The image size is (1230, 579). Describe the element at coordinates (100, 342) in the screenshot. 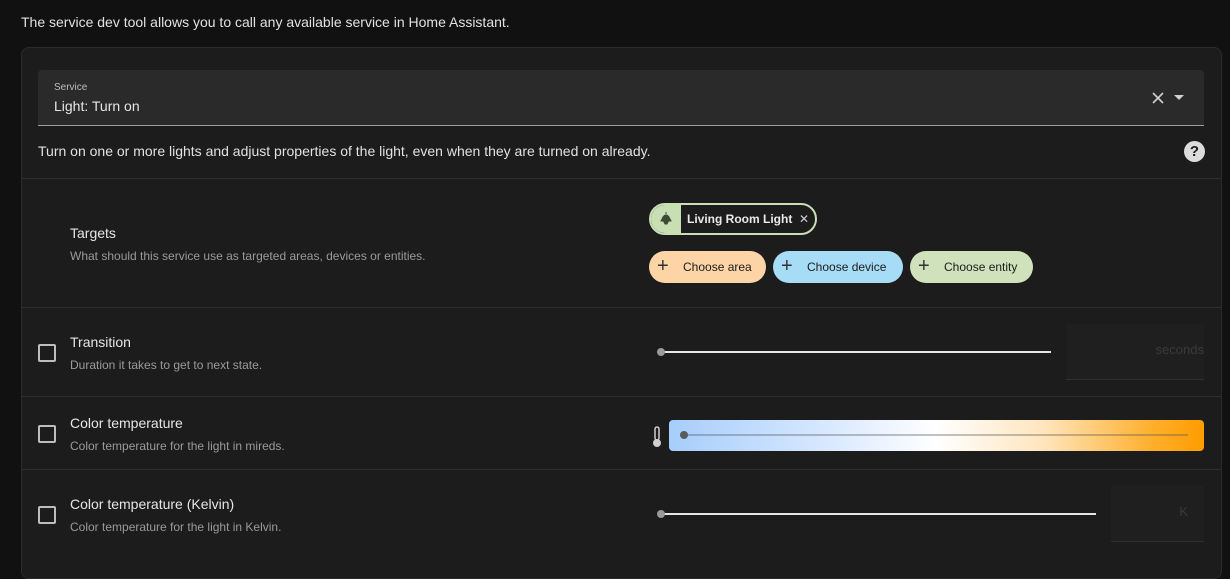

I see `transition-title: Transition` at that location.